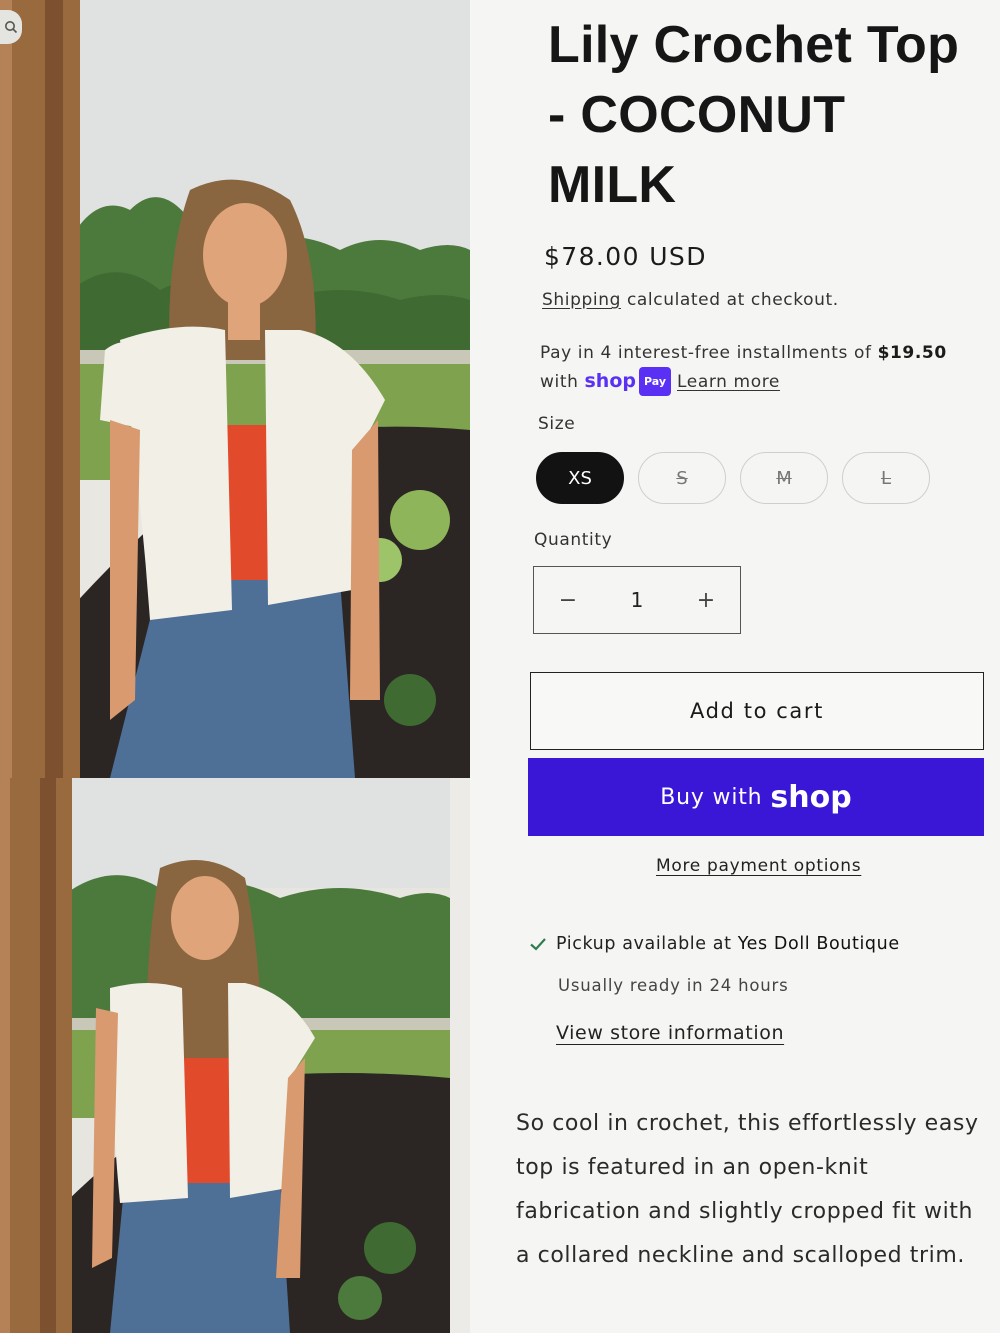  I want to click on installments-text: Pay in 4 interest-free installments of, so click(709, 353).